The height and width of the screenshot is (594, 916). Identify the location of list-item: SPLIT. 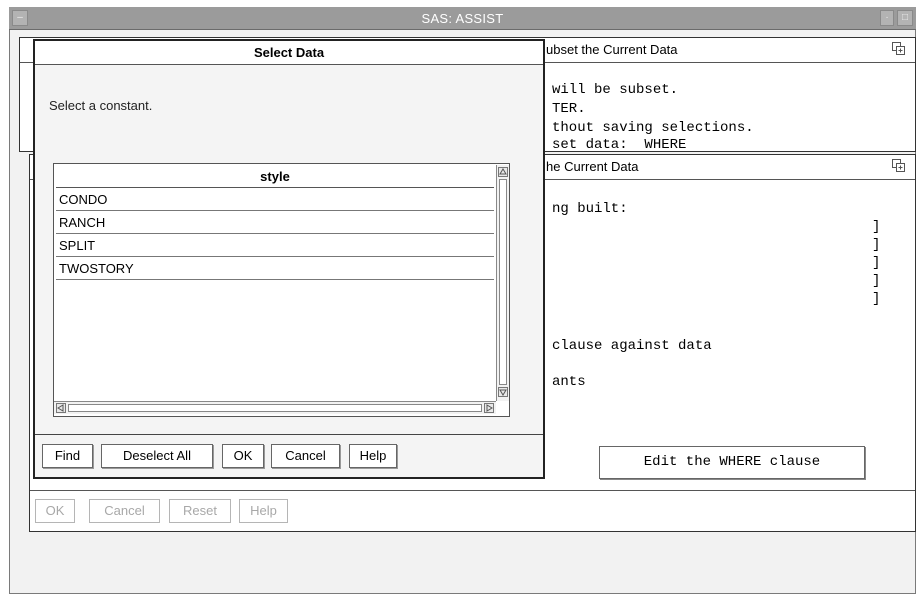
(275, 245).